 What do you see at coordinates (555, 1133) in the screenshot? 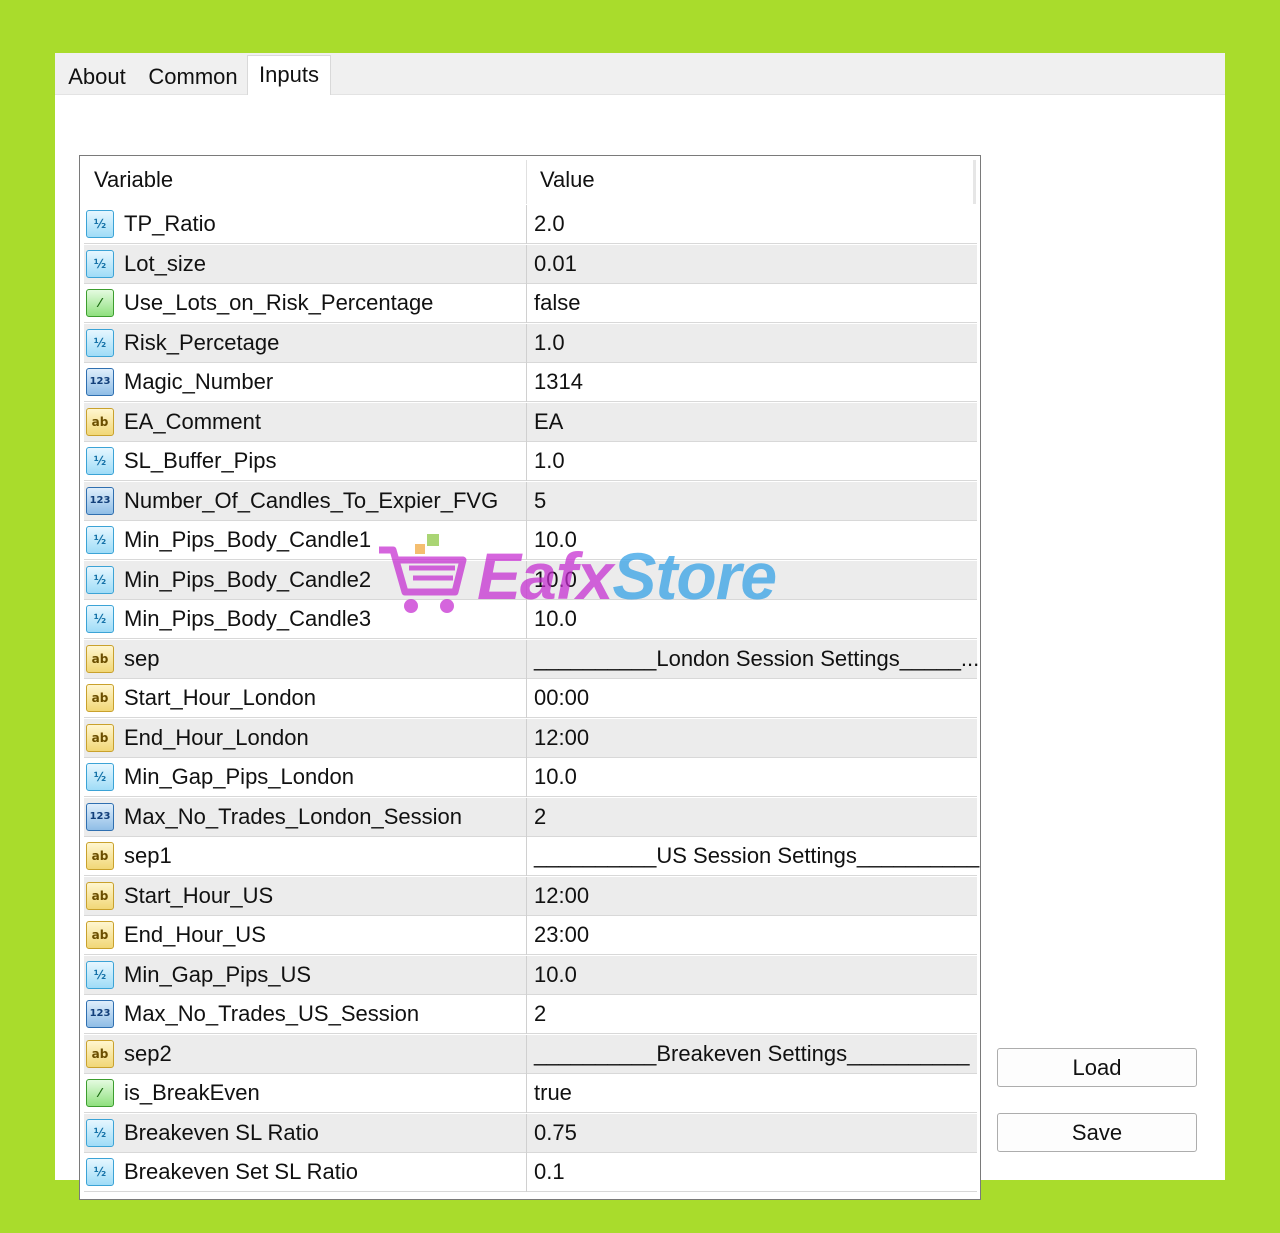
I see `variable-value: 0.75` at bounding box center [555, 1133].